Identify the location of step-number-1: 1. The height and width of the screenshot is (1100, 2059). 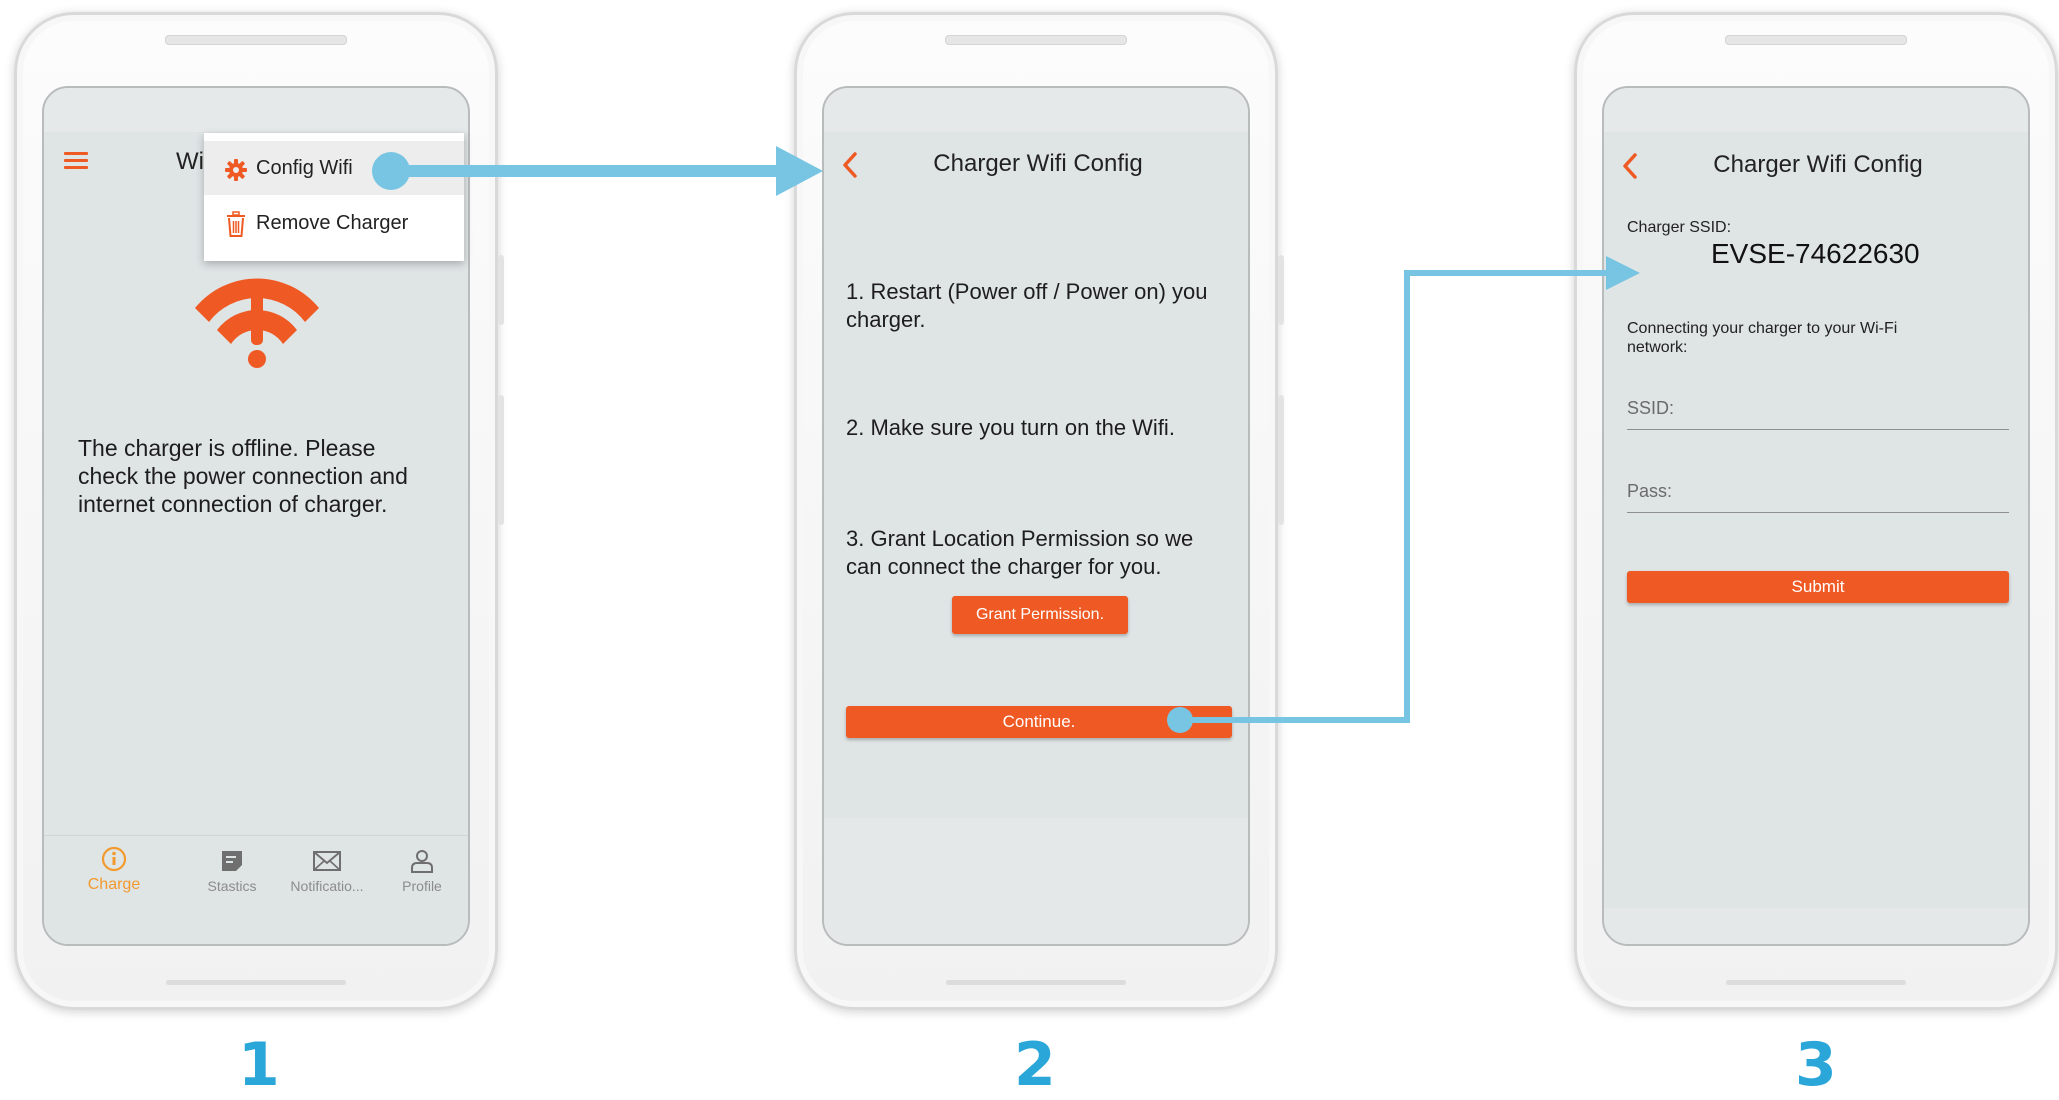
(259, 1065).